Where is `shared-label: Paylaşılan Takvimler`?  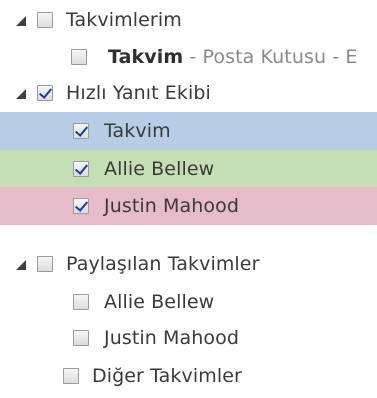 shared-label: Paylaşılan Takvimler is located at coordinates (163, 264).